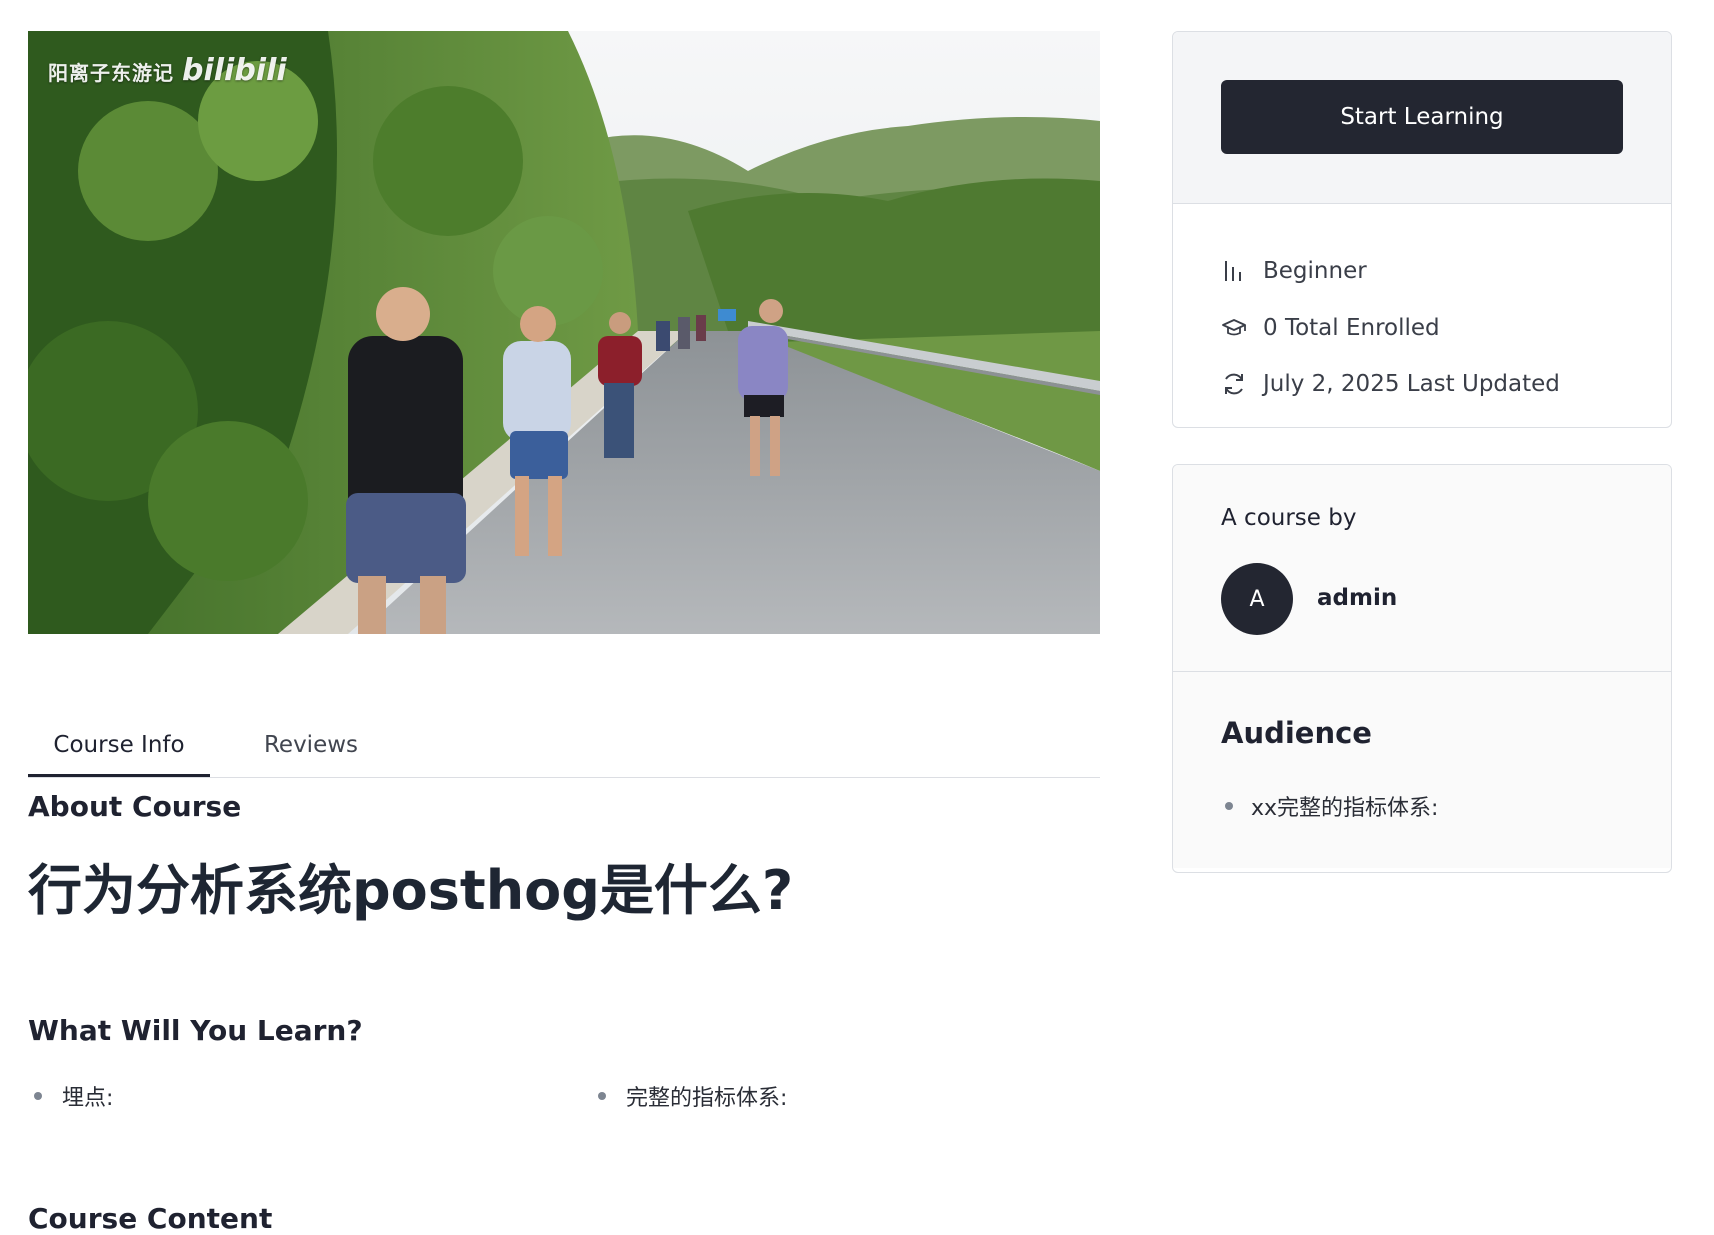  Describe the element at coordinates (135, 806) in the screenshot. I see `about-course-heading: About Course` at that location.